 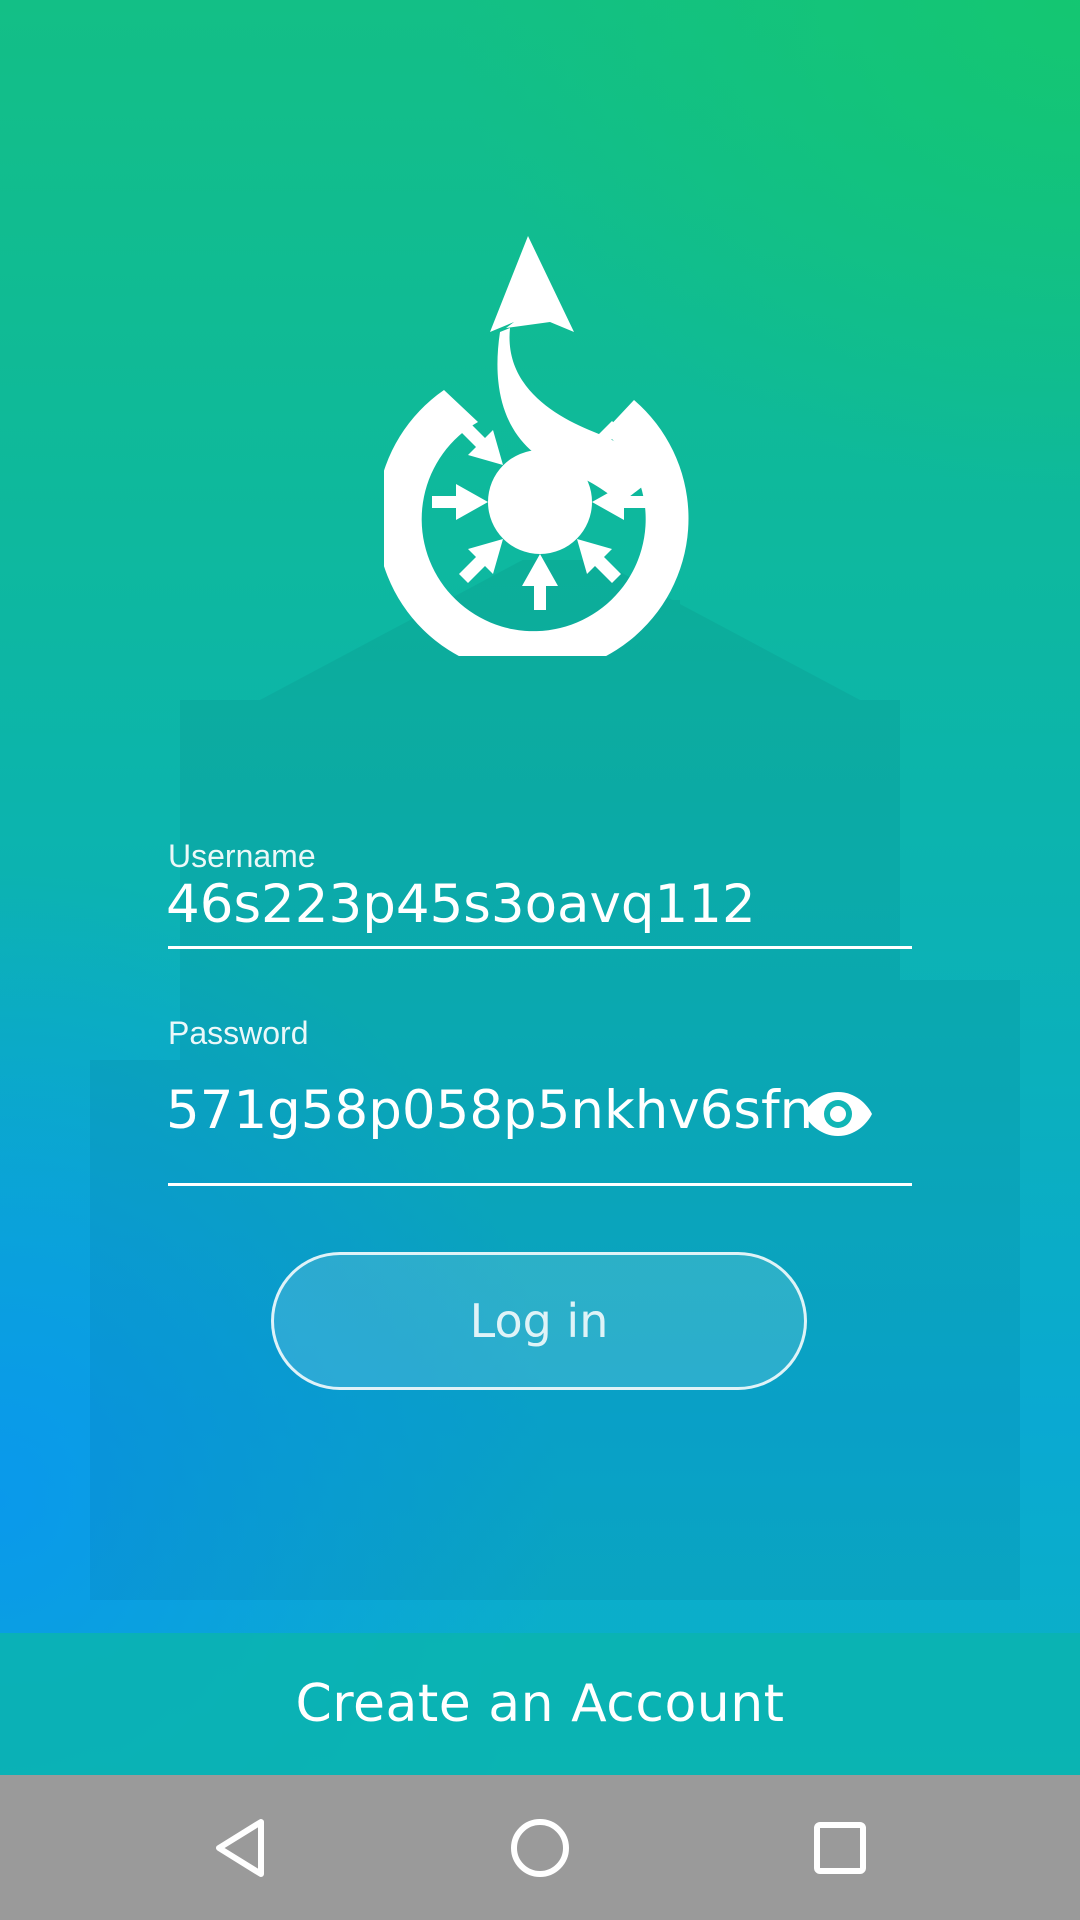 I want to click on home-circle-icon, so click(x=540, y=1847).